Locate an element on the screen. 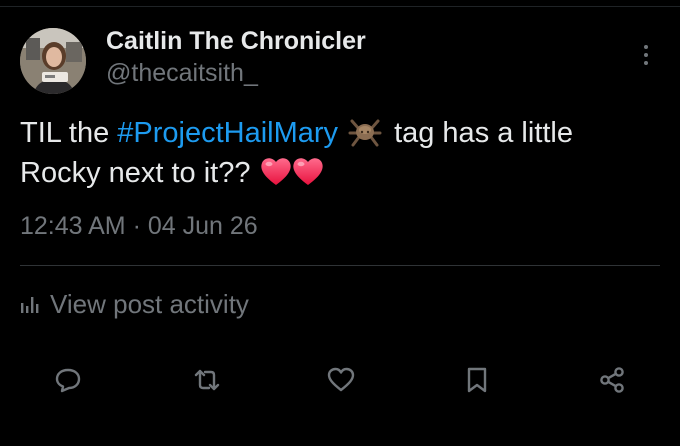 The width and height of the screenshot is (680, 446). bookmark-button is located at coordinates (477, 380).